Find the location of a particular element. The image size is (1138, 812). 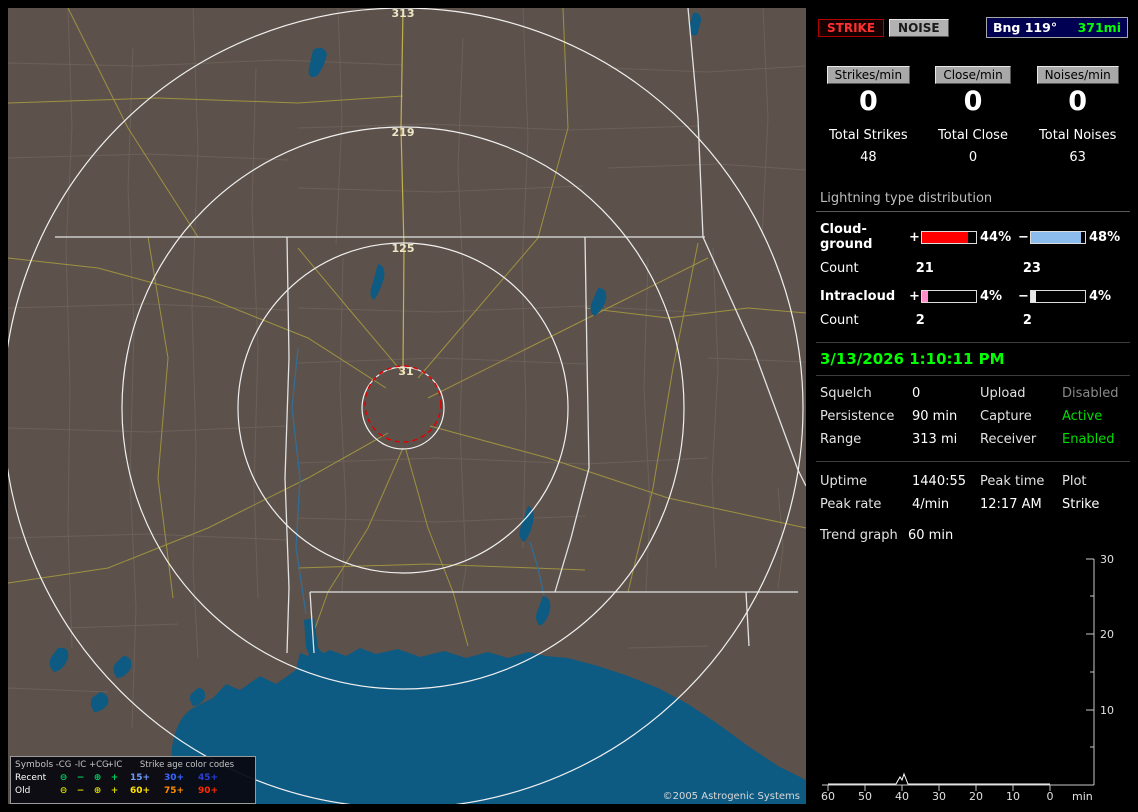

age-75: 75+ is located at coordinates (174, 791).